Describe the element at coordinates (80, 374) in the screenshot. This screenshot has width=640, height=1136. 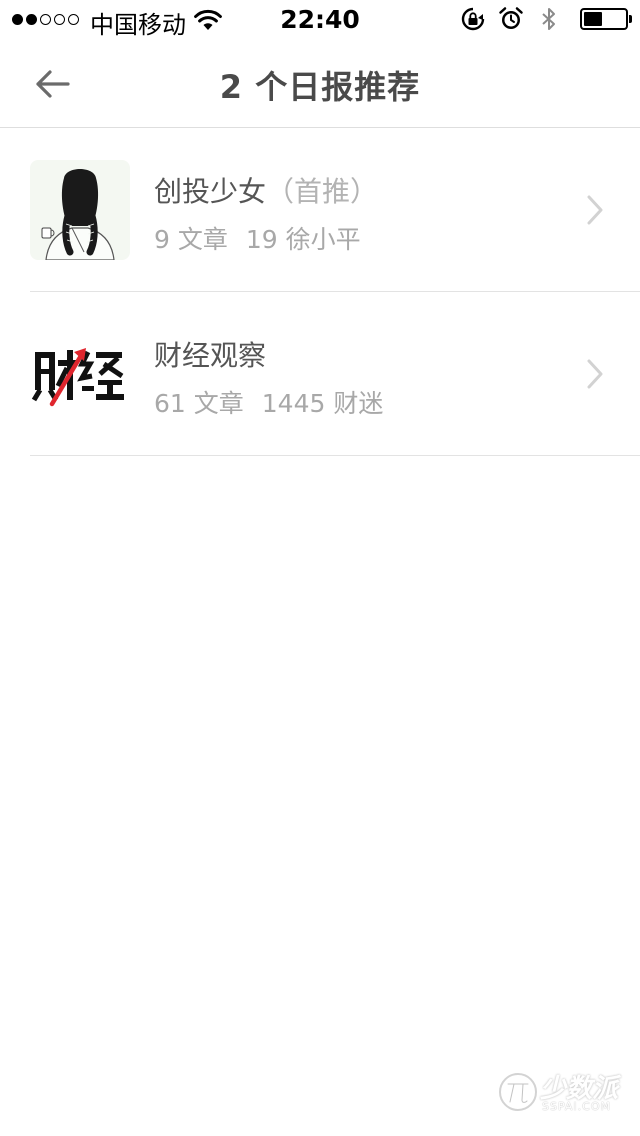
I see `caijing-logo-avatar` at that location.